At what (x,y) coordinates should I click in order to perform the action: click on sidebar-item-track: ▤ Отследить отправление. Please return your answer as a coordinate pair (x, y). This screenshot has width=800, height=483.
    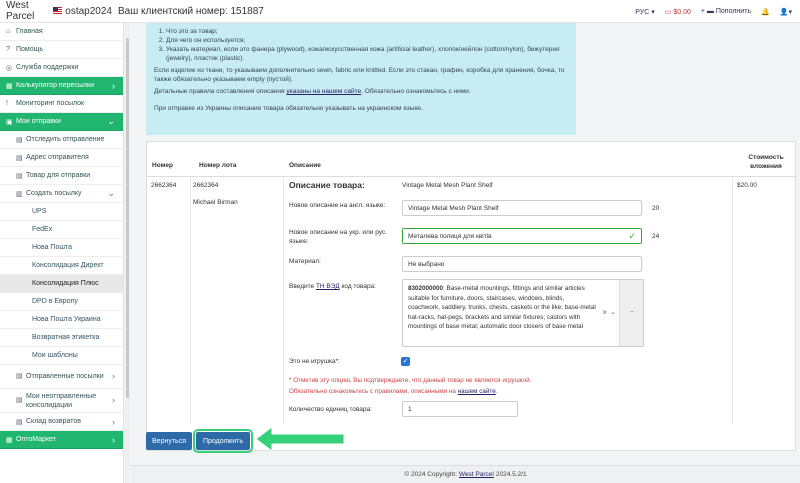
    Looking at the image, I should click on (61, 140).